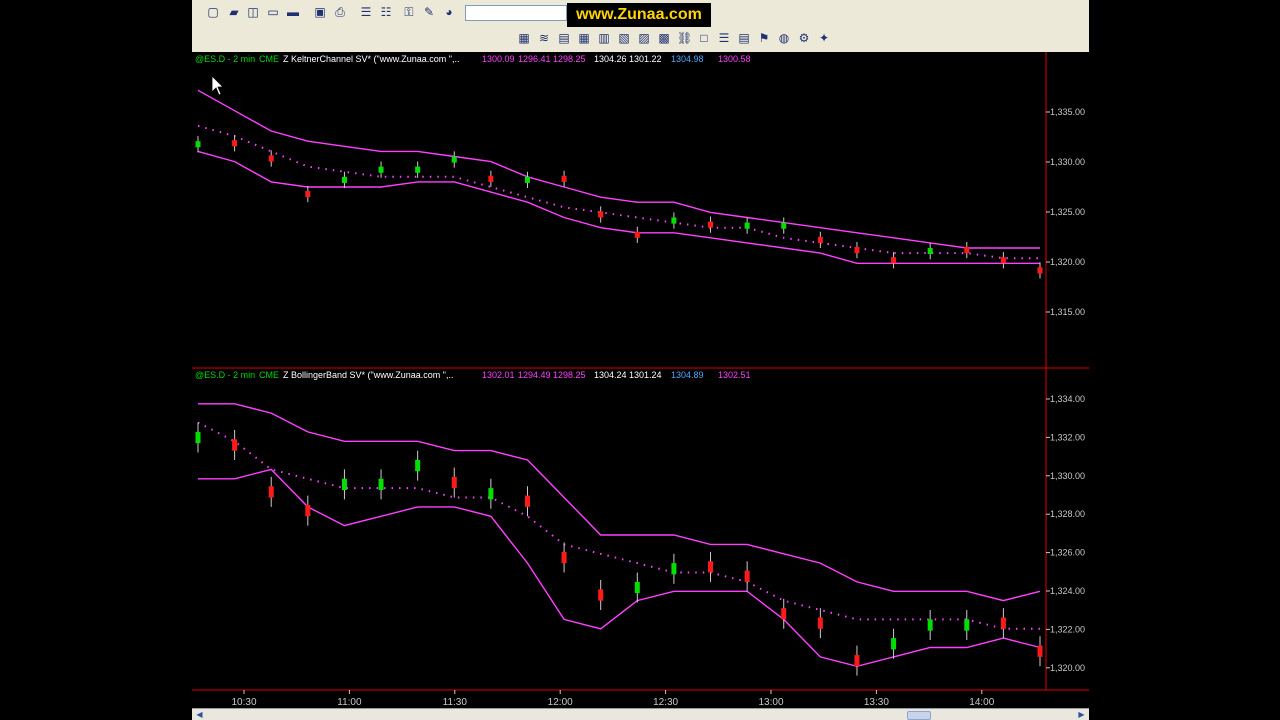  What do you see at coordinates (824, 38) in the screenshot?
I see `optimize-icon: ✦` at bounding box center [824, 38].